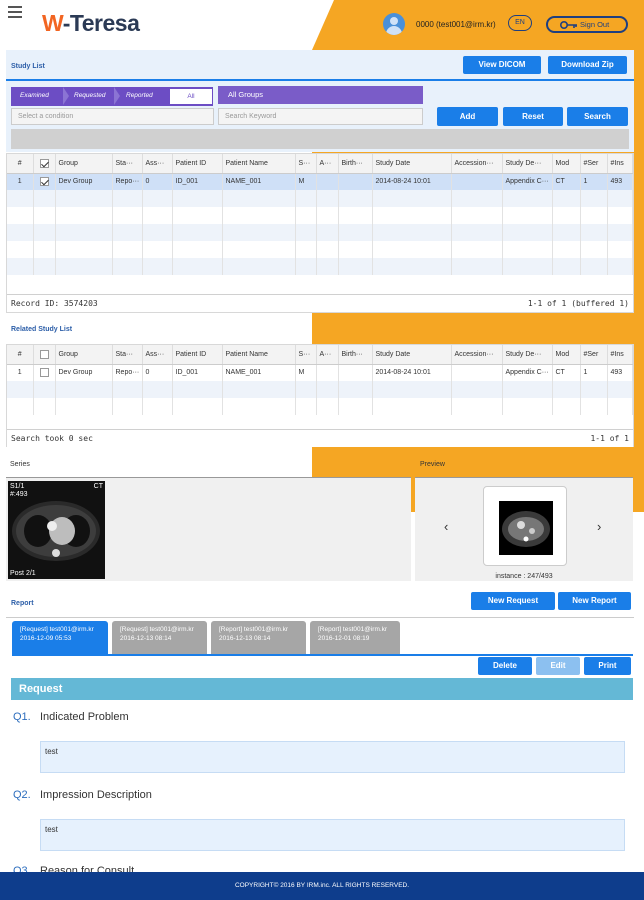 The image size is (644, 900). What do you see at coordinates (597, 116) in the screenshot?
I see `search-button: Search` at bounding box center [597, 116].